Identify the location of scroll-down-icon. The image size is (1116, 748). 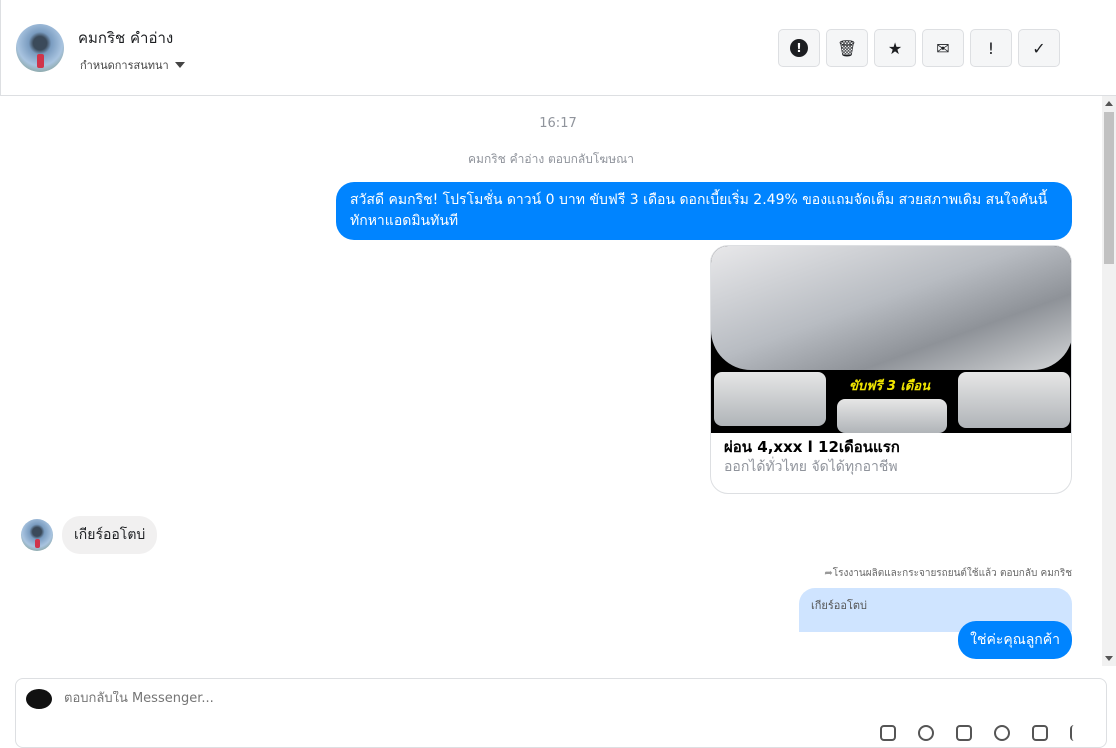
(1109, 658).